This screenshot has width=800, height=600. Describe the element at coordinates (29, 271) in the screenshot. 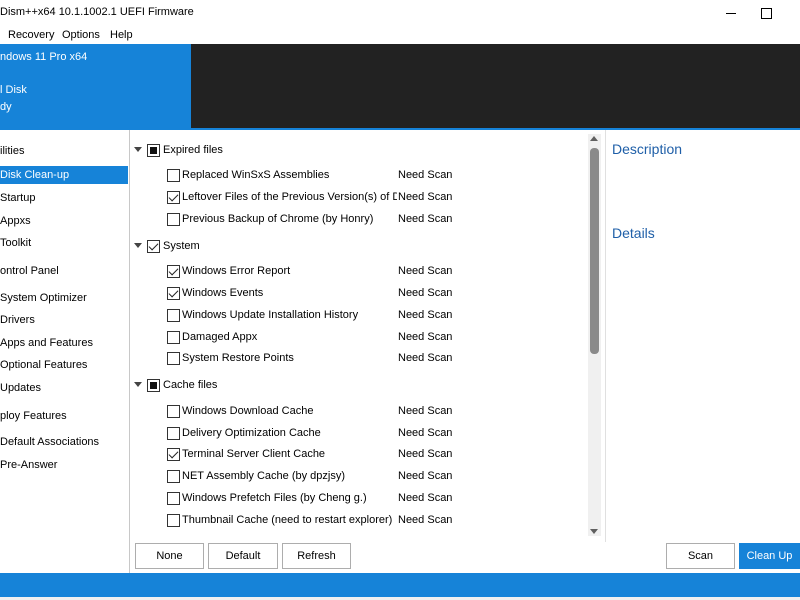

I see `sidebar-item-label: ontrol Panel` at that location.